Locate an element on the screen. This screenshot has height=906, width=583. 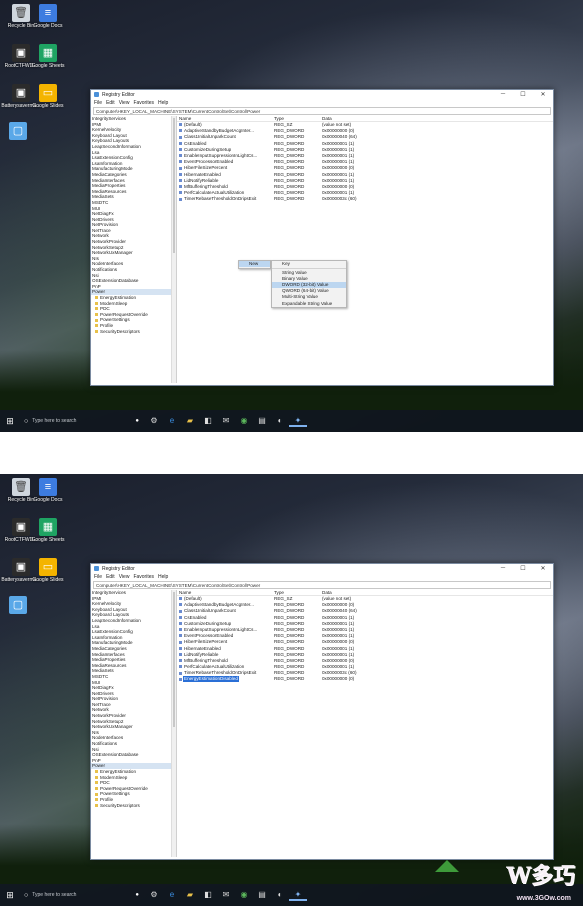
submenu-expandable-string-value: Expandable String Value is located at coordinates (309, 304).